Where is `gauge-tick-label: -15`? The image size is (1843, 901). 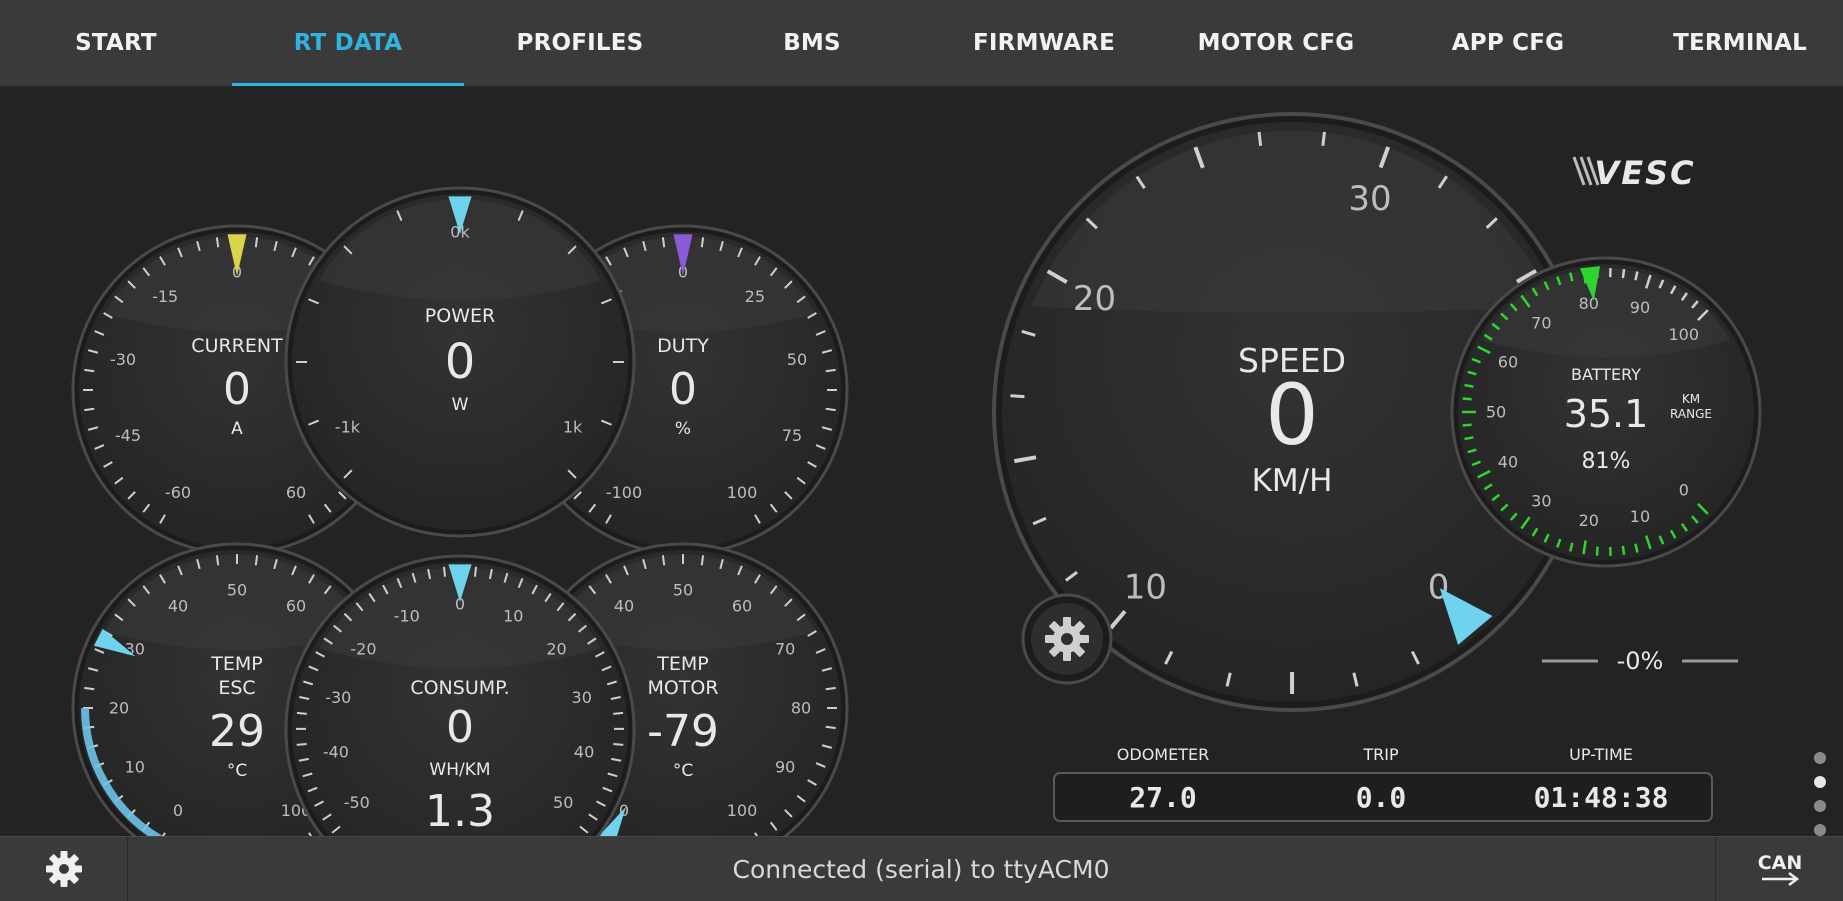 gauge-tick-label: -15 is located at coordinates (165, 296).